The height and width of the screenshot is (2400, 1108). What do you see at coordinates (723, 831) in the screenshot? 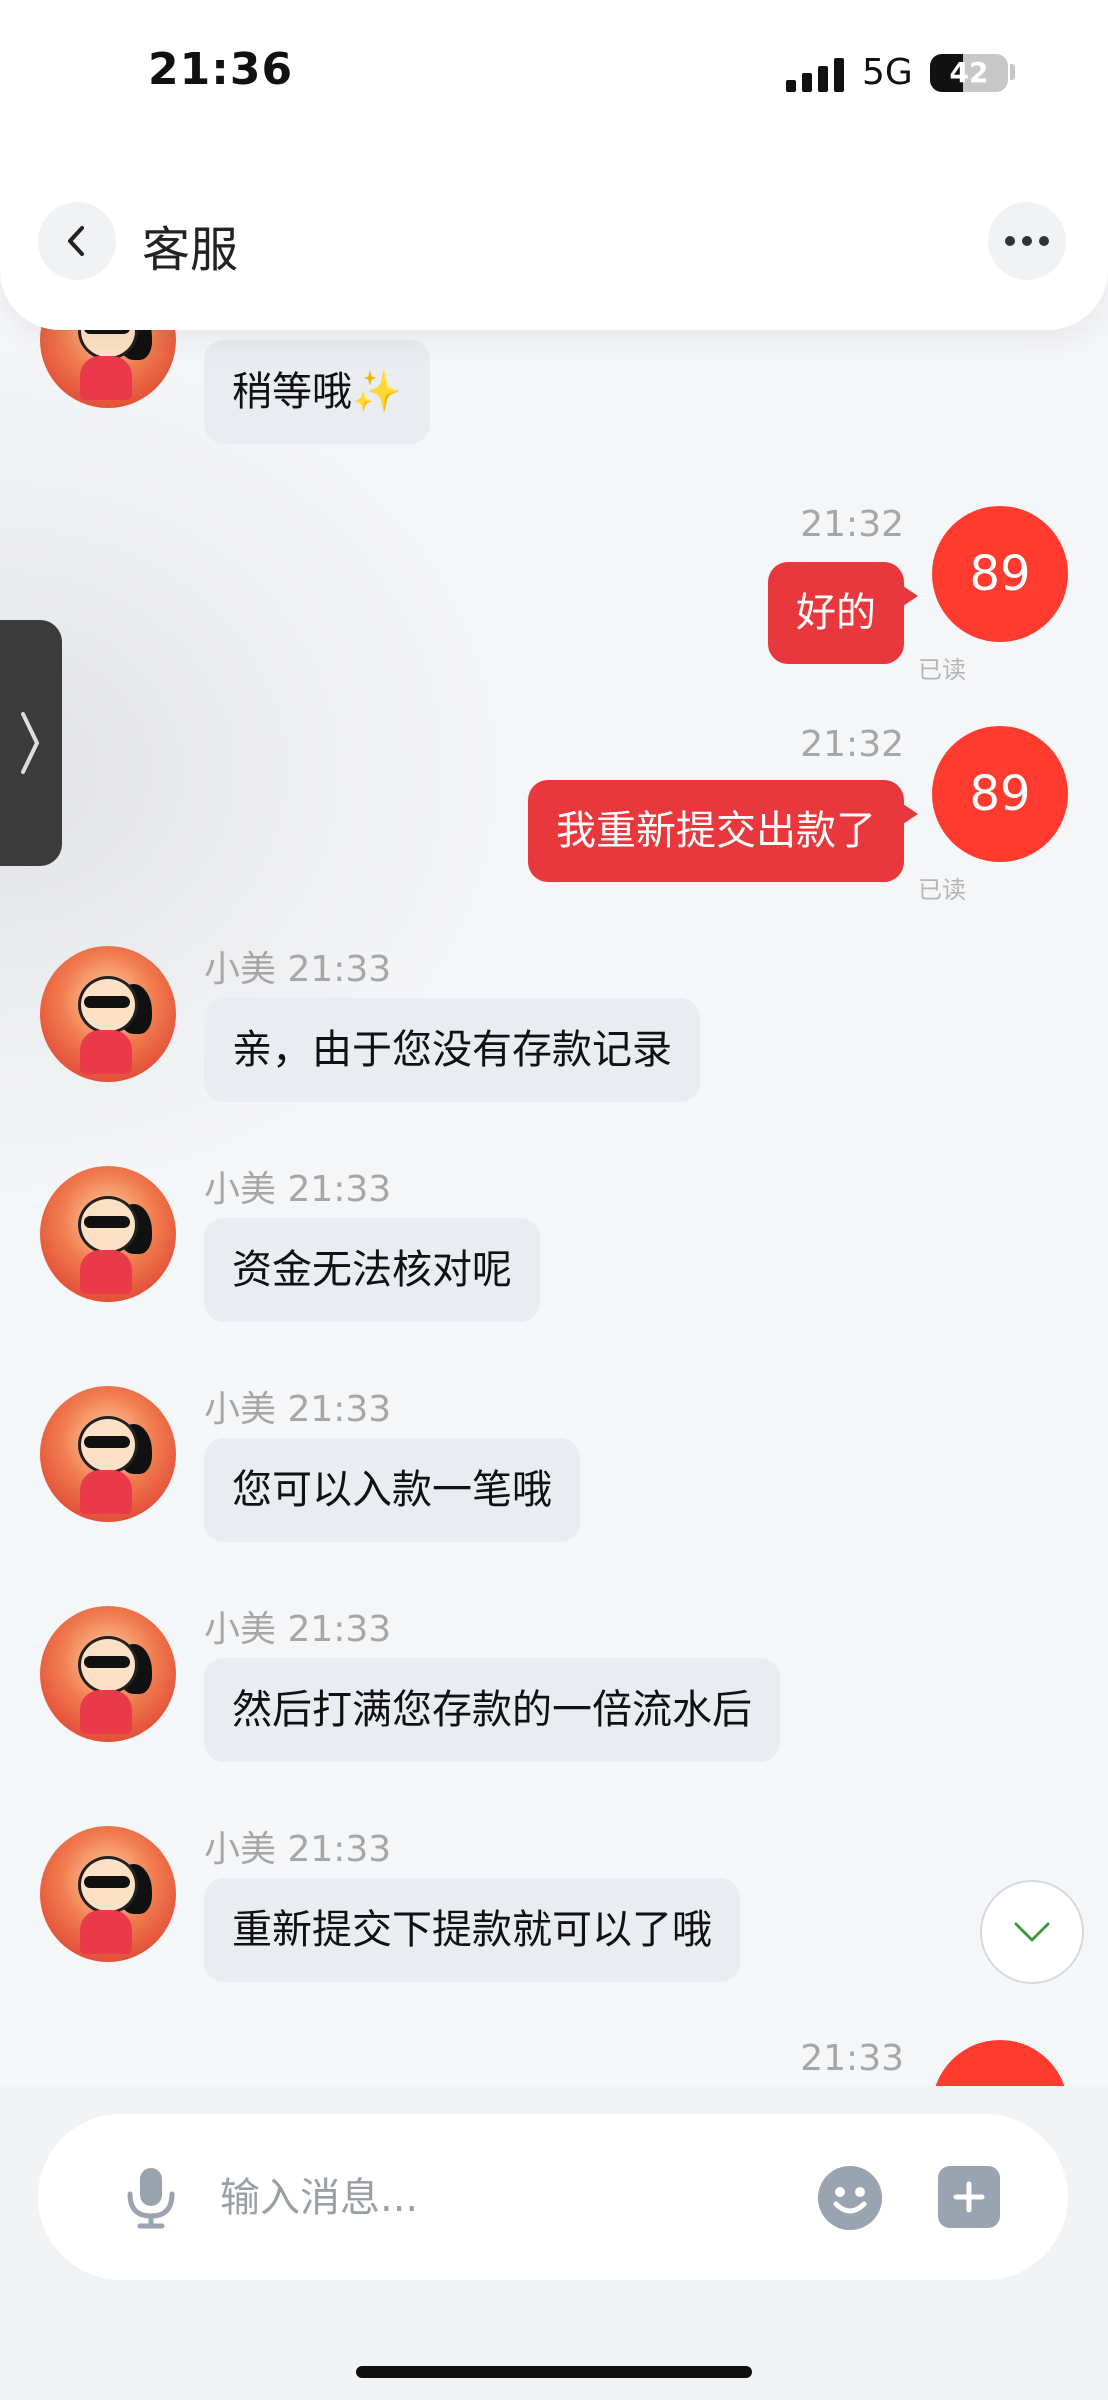
I see `message-bubble-outgoing: 我重新提交出款了` at bounding box center [723, 831].